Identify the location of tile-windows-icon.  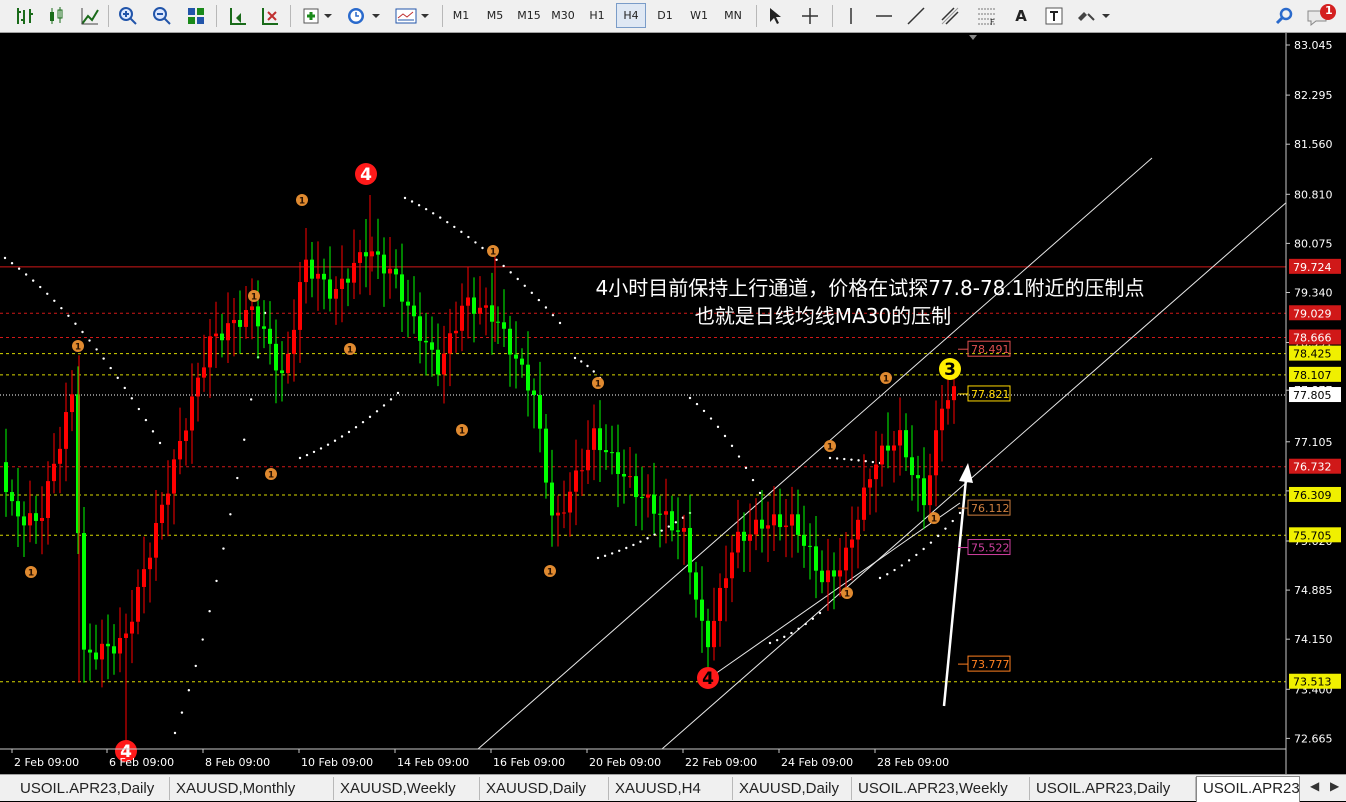
(196, 15).